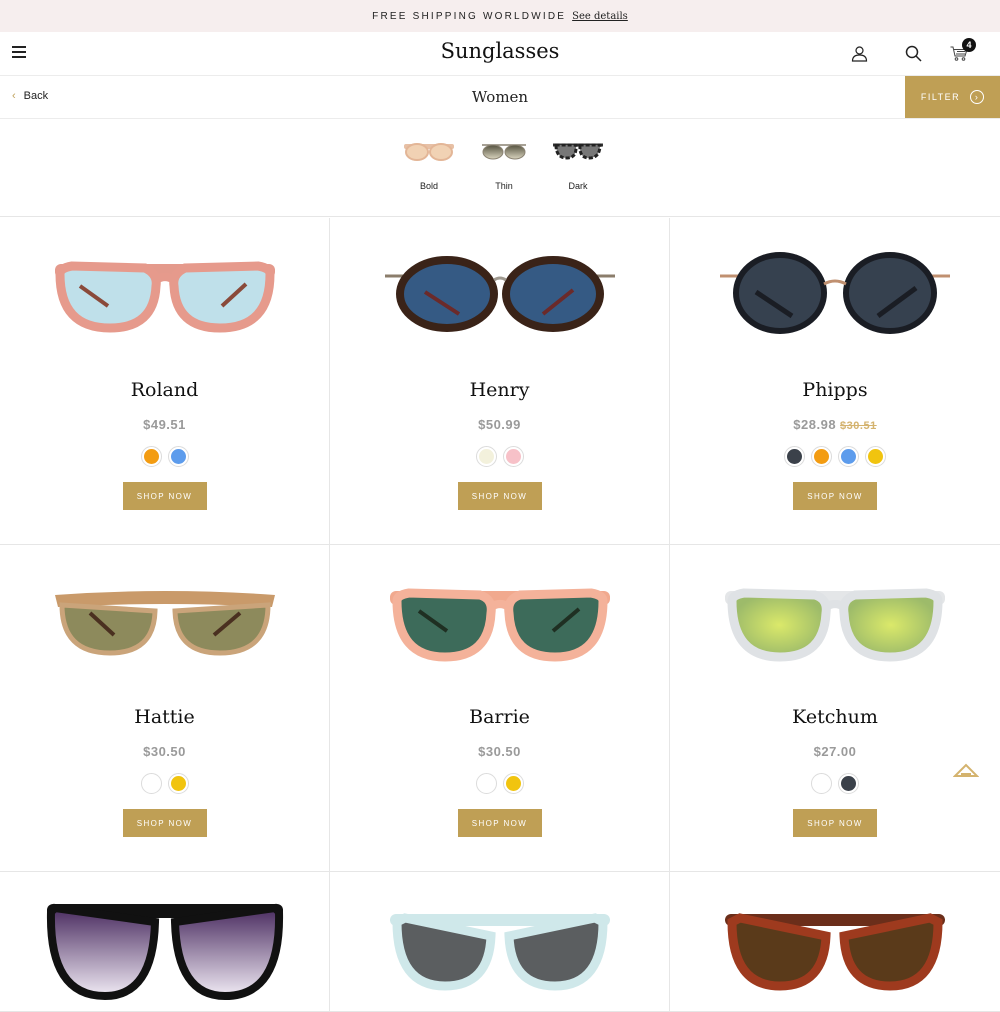 The height and width of the screenshot is (1012, 1000). Describe the element at coordinates (504, 152) in the screenshot. I see `thin-glasses-icon` at that location.